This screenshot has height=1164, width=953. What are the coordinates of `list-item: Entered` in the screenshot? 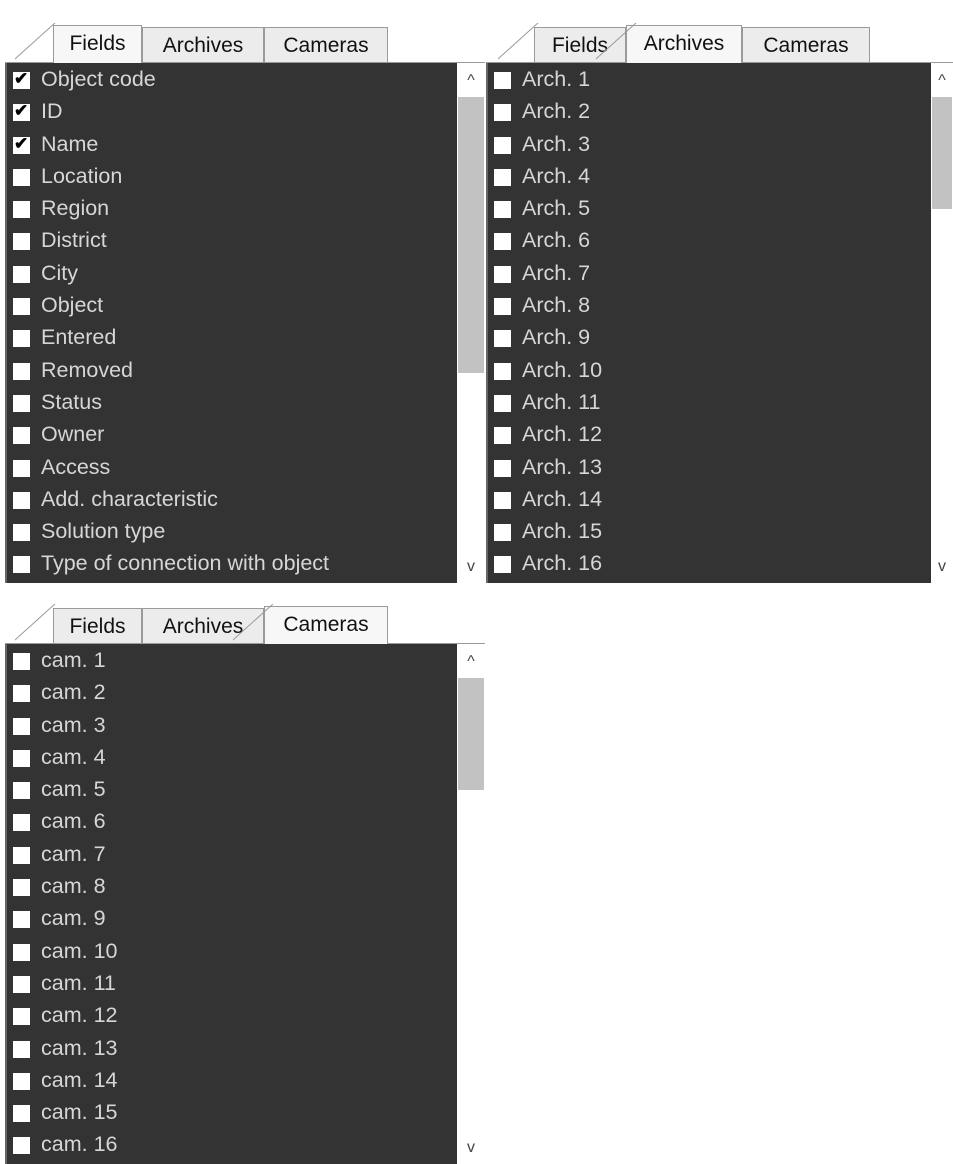 It's located at (233, 337).